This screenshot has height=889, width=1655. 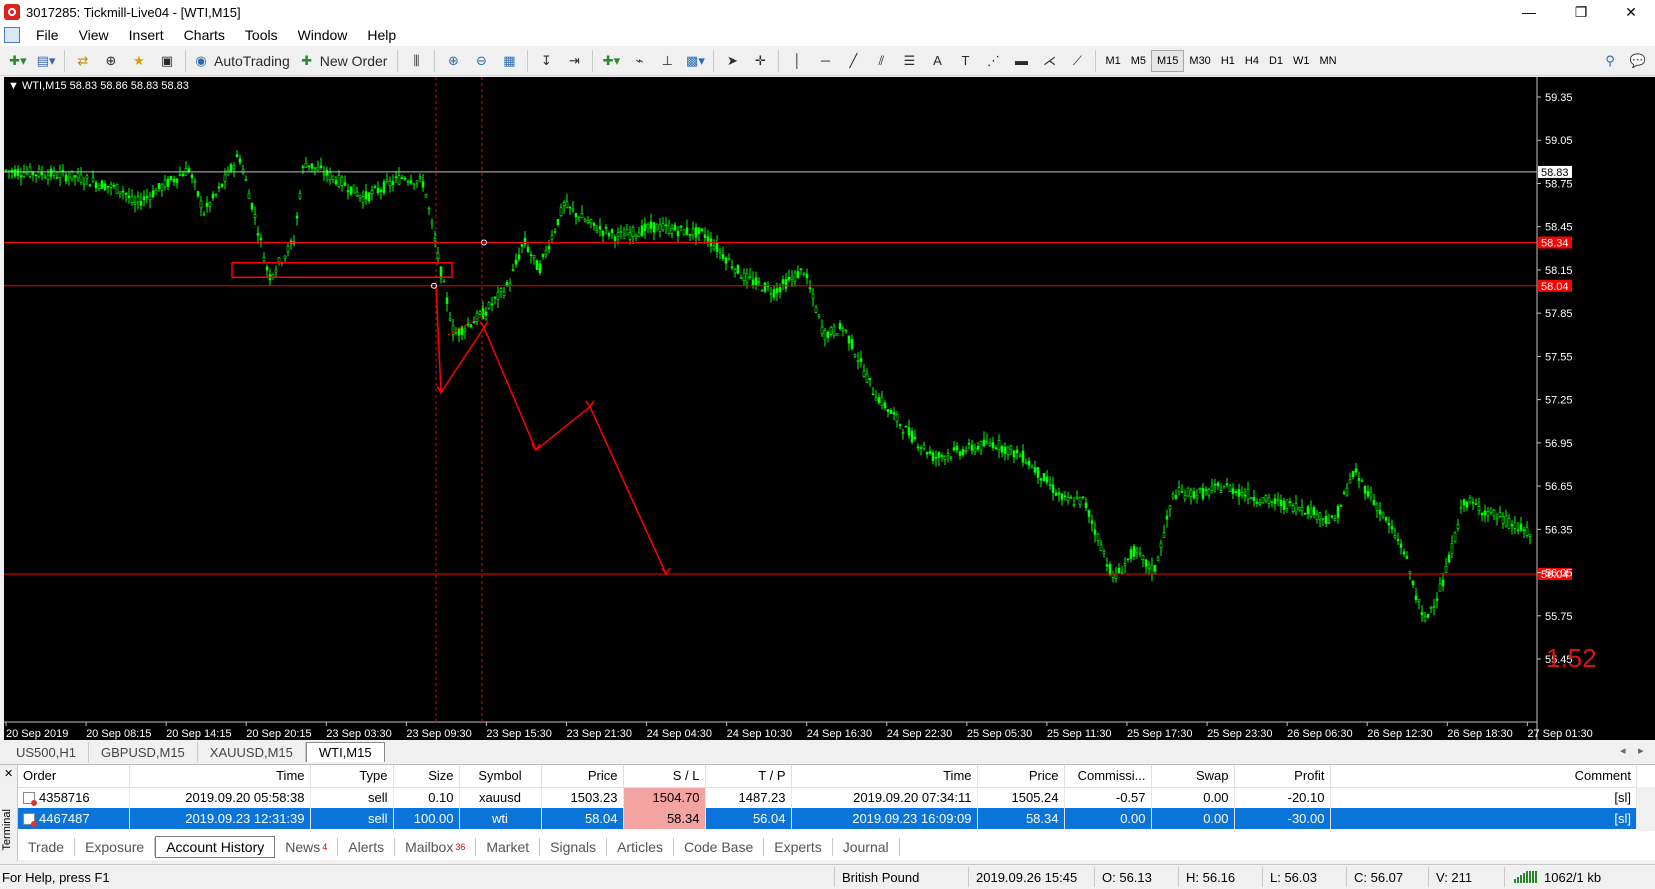 I want to click on tab-code-base: Code Base, so click(x=719, y=847).